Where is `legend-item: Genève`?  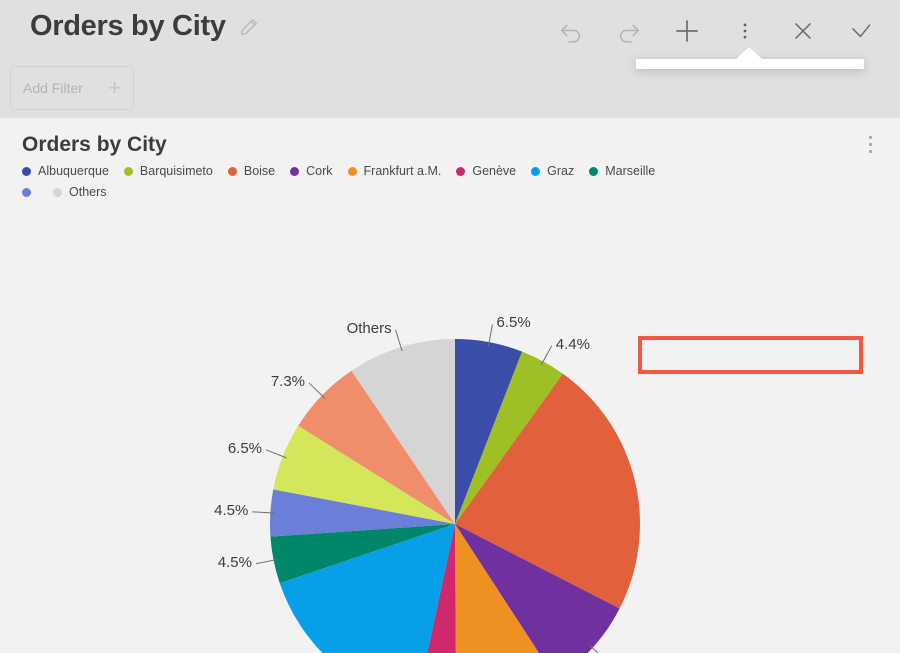
legend-item: Genève is located at coordinates (486, 171).